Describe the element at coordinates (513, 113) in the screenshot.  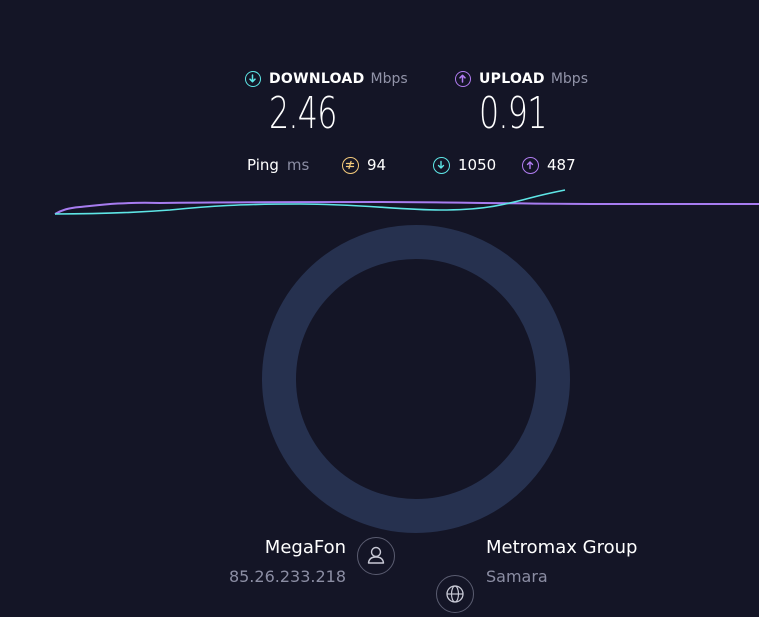
I see `upload-value: 0.91` at that location.